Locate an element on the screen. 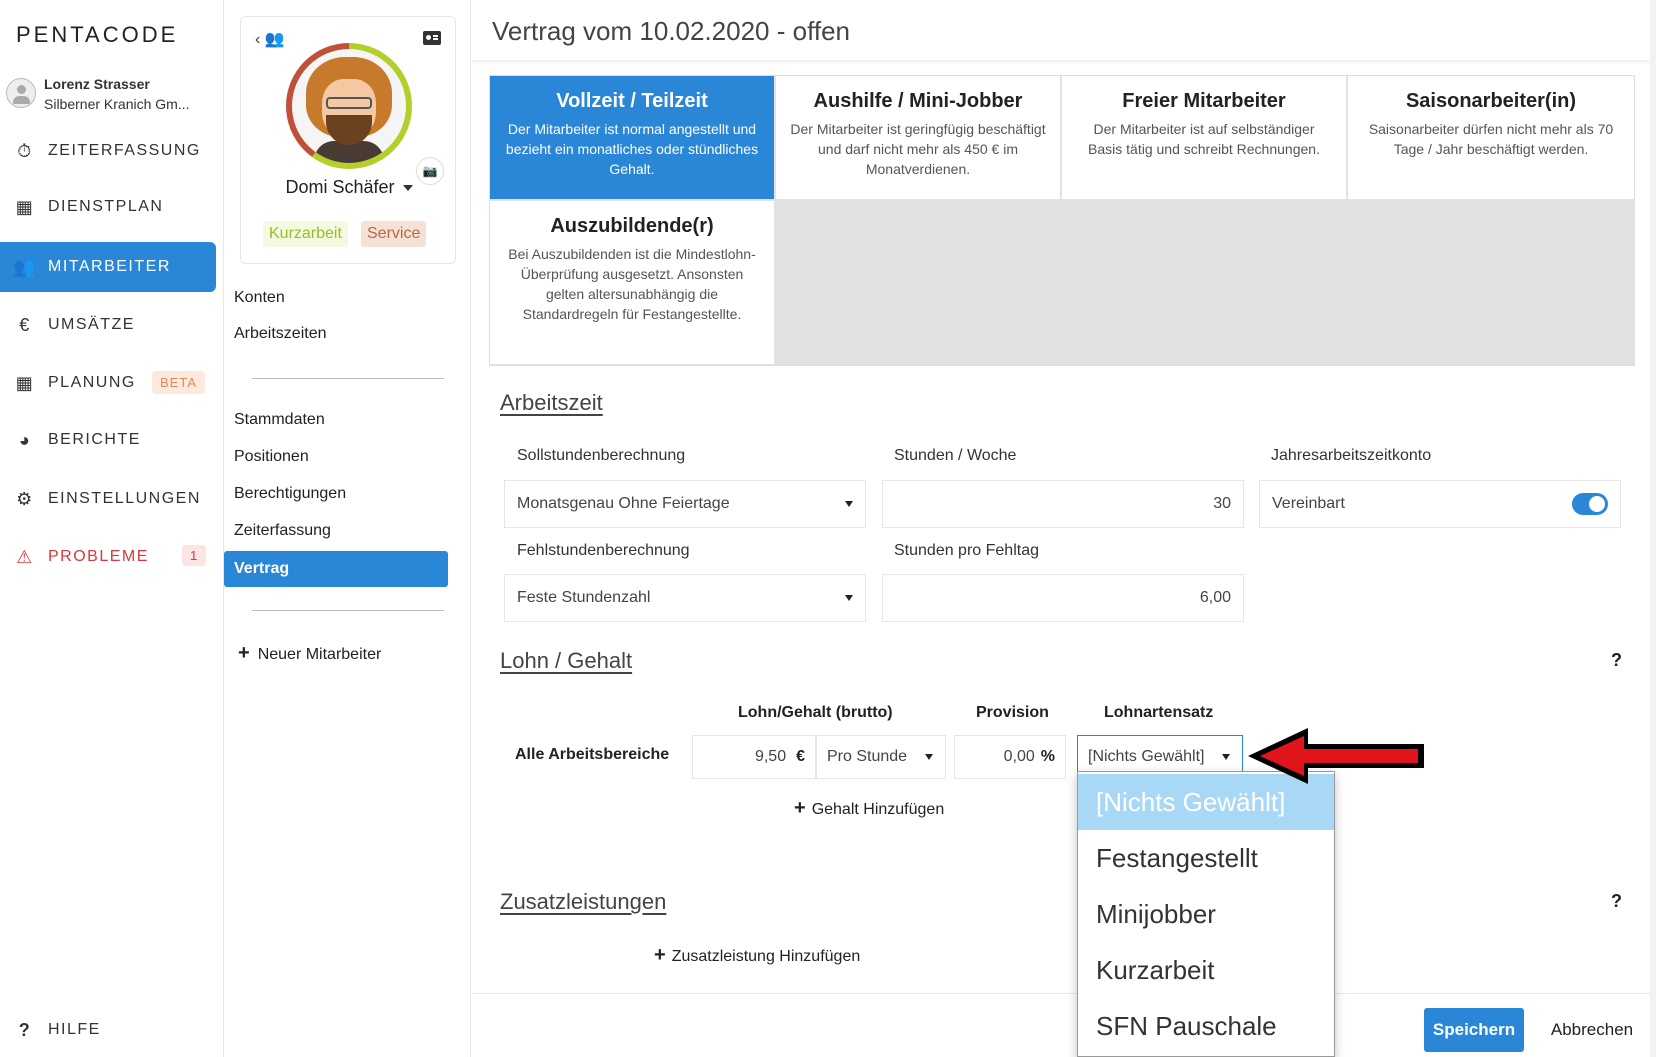 The height and width of the screenshot is (1057, 1656). fehltag-input: 6,00 is located at coordinates (1063, 598).